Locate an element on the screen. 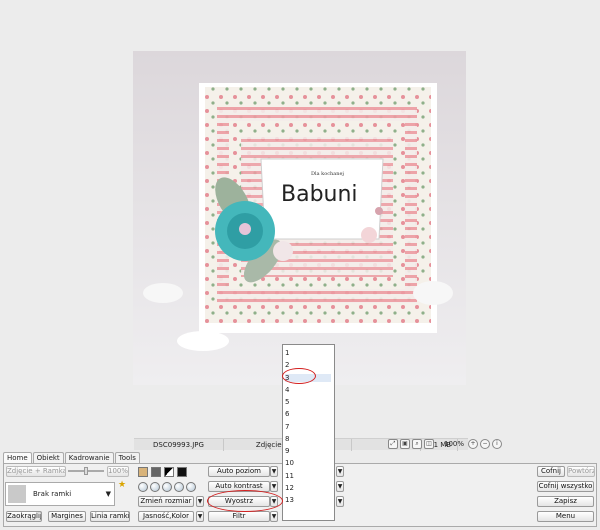  sharpen-option: 10 is located at coordinates (289, 463).